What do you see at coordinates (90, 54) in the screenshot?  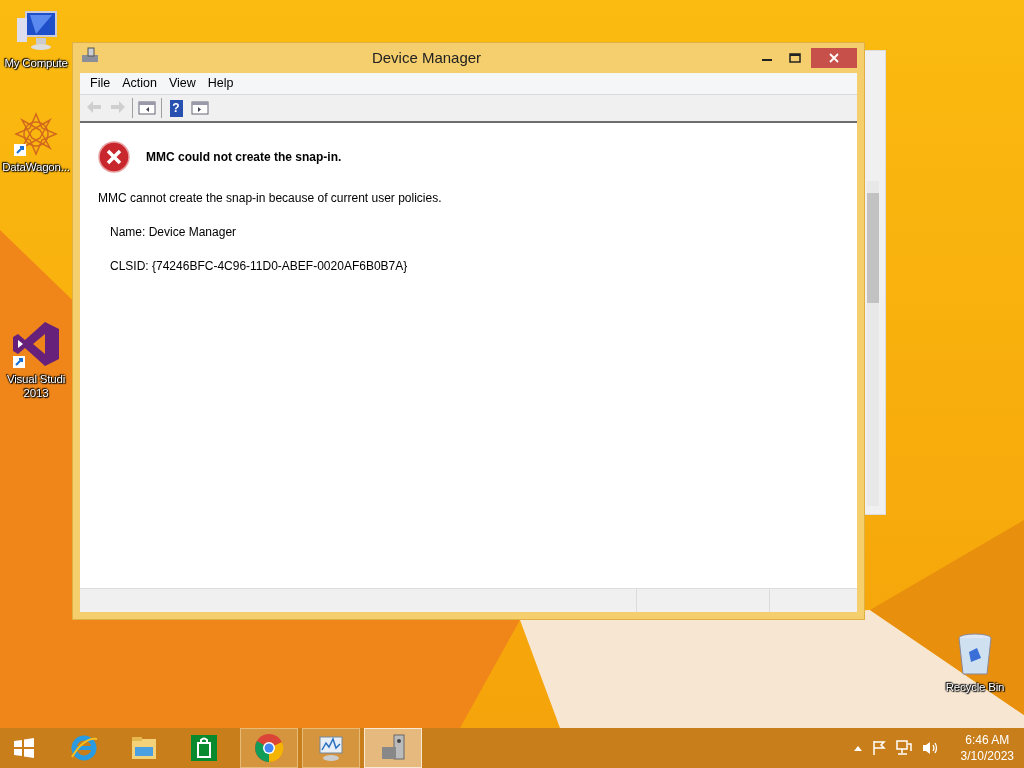 I see `app-icon` at bounding box center [90, 54].